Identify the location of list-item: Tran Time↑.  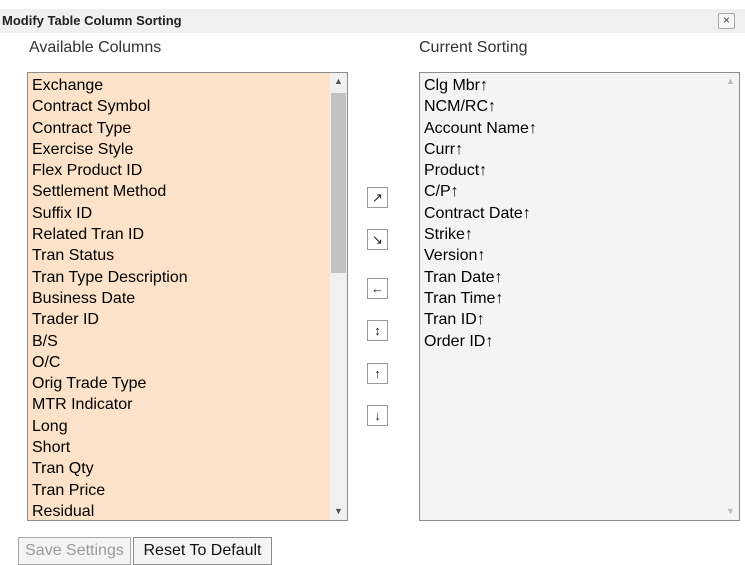
(480, 298).